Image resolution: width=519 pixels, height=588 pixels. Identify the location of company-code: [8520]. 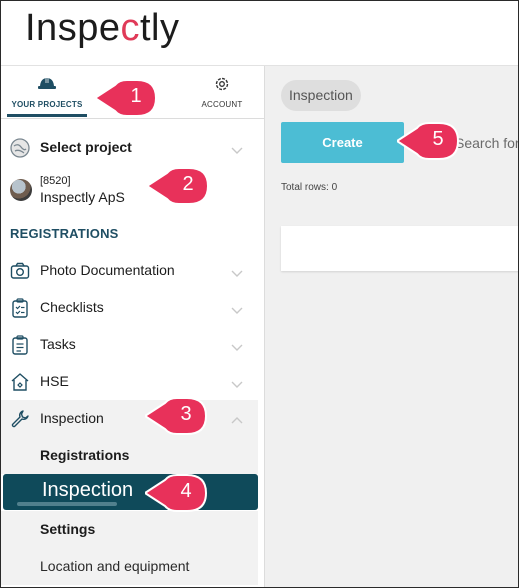
(55, 181).